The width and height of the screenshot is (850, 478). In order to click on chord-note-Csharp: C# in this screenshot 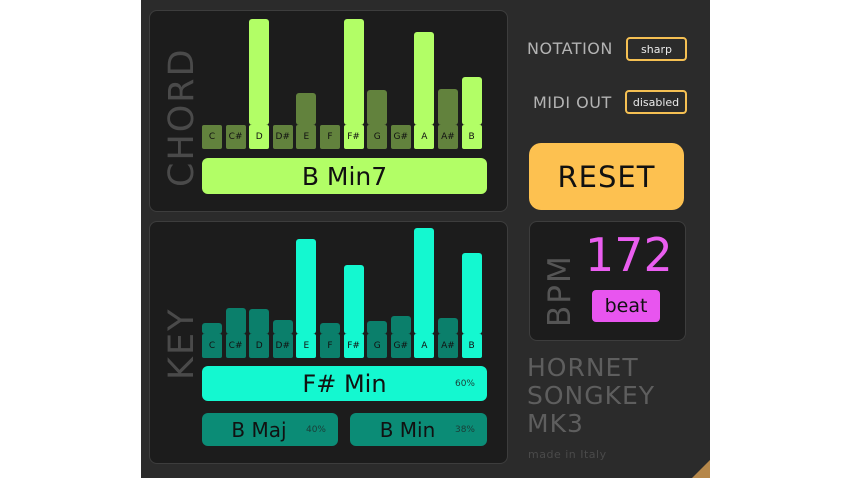, I will do `click(235, 137)`.